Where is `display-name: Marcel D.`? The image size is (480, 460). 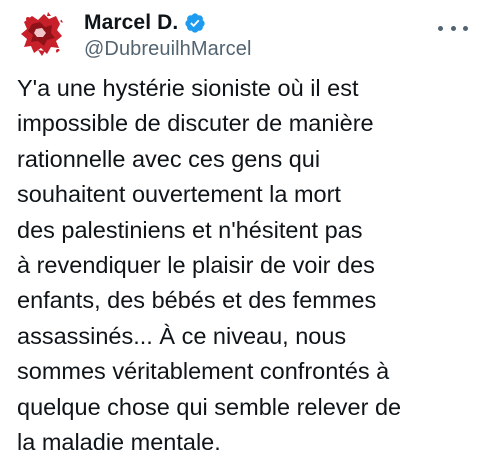
display-name: Marcel D. is located at coordinates (131, 23).